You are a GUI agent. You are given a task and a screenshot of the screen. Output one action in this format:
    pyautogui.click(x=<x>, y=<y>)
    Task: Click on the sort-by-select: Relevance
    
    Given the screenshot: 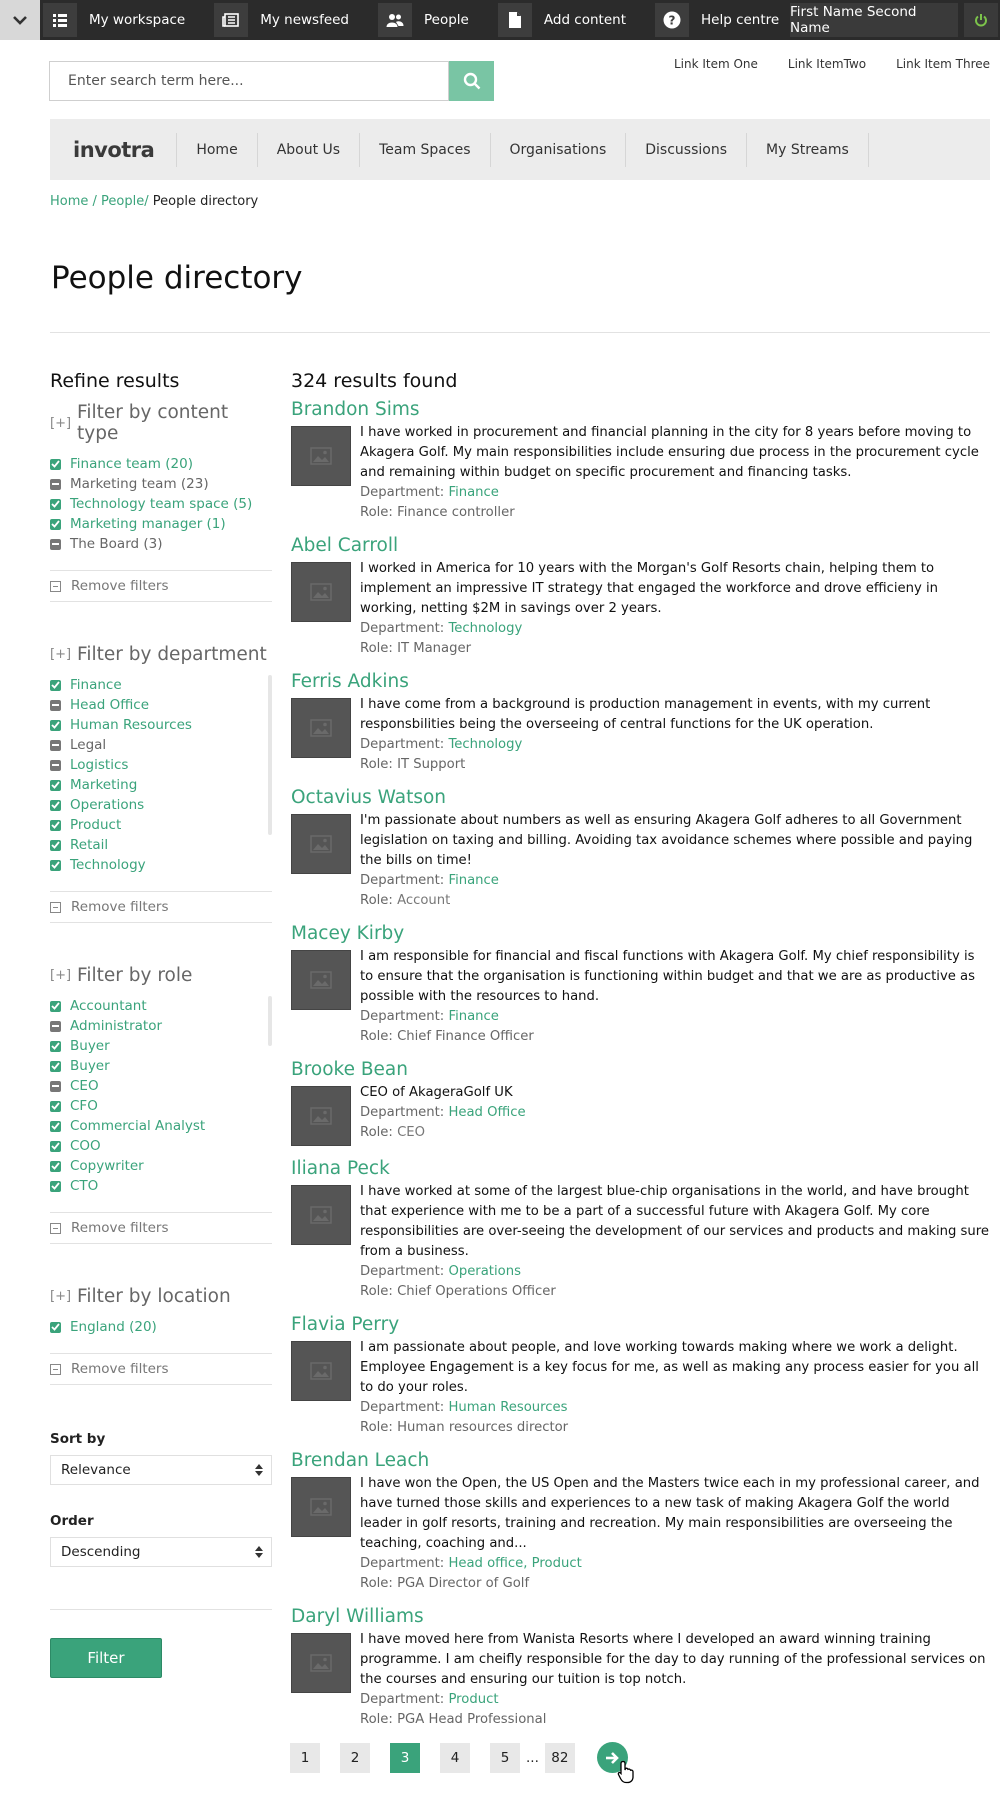 What is the action you would take?
    pyautogui.click(x=161, y=1470)
    